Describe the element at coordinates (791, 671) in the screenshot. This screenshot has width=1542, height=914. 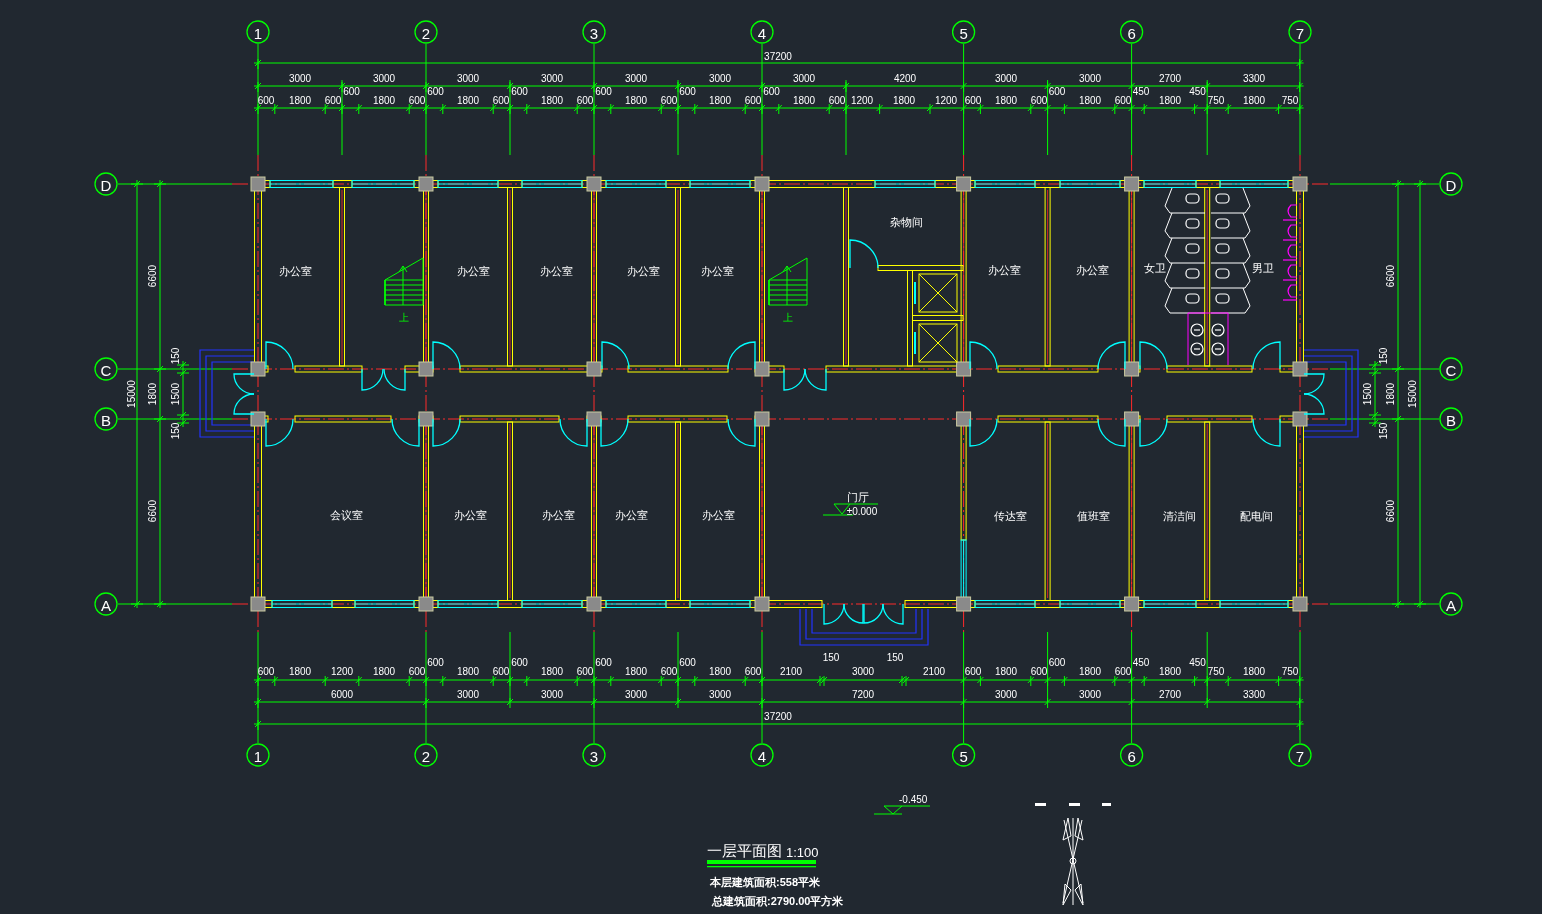
I see `dimension-label: 2100` at that location.